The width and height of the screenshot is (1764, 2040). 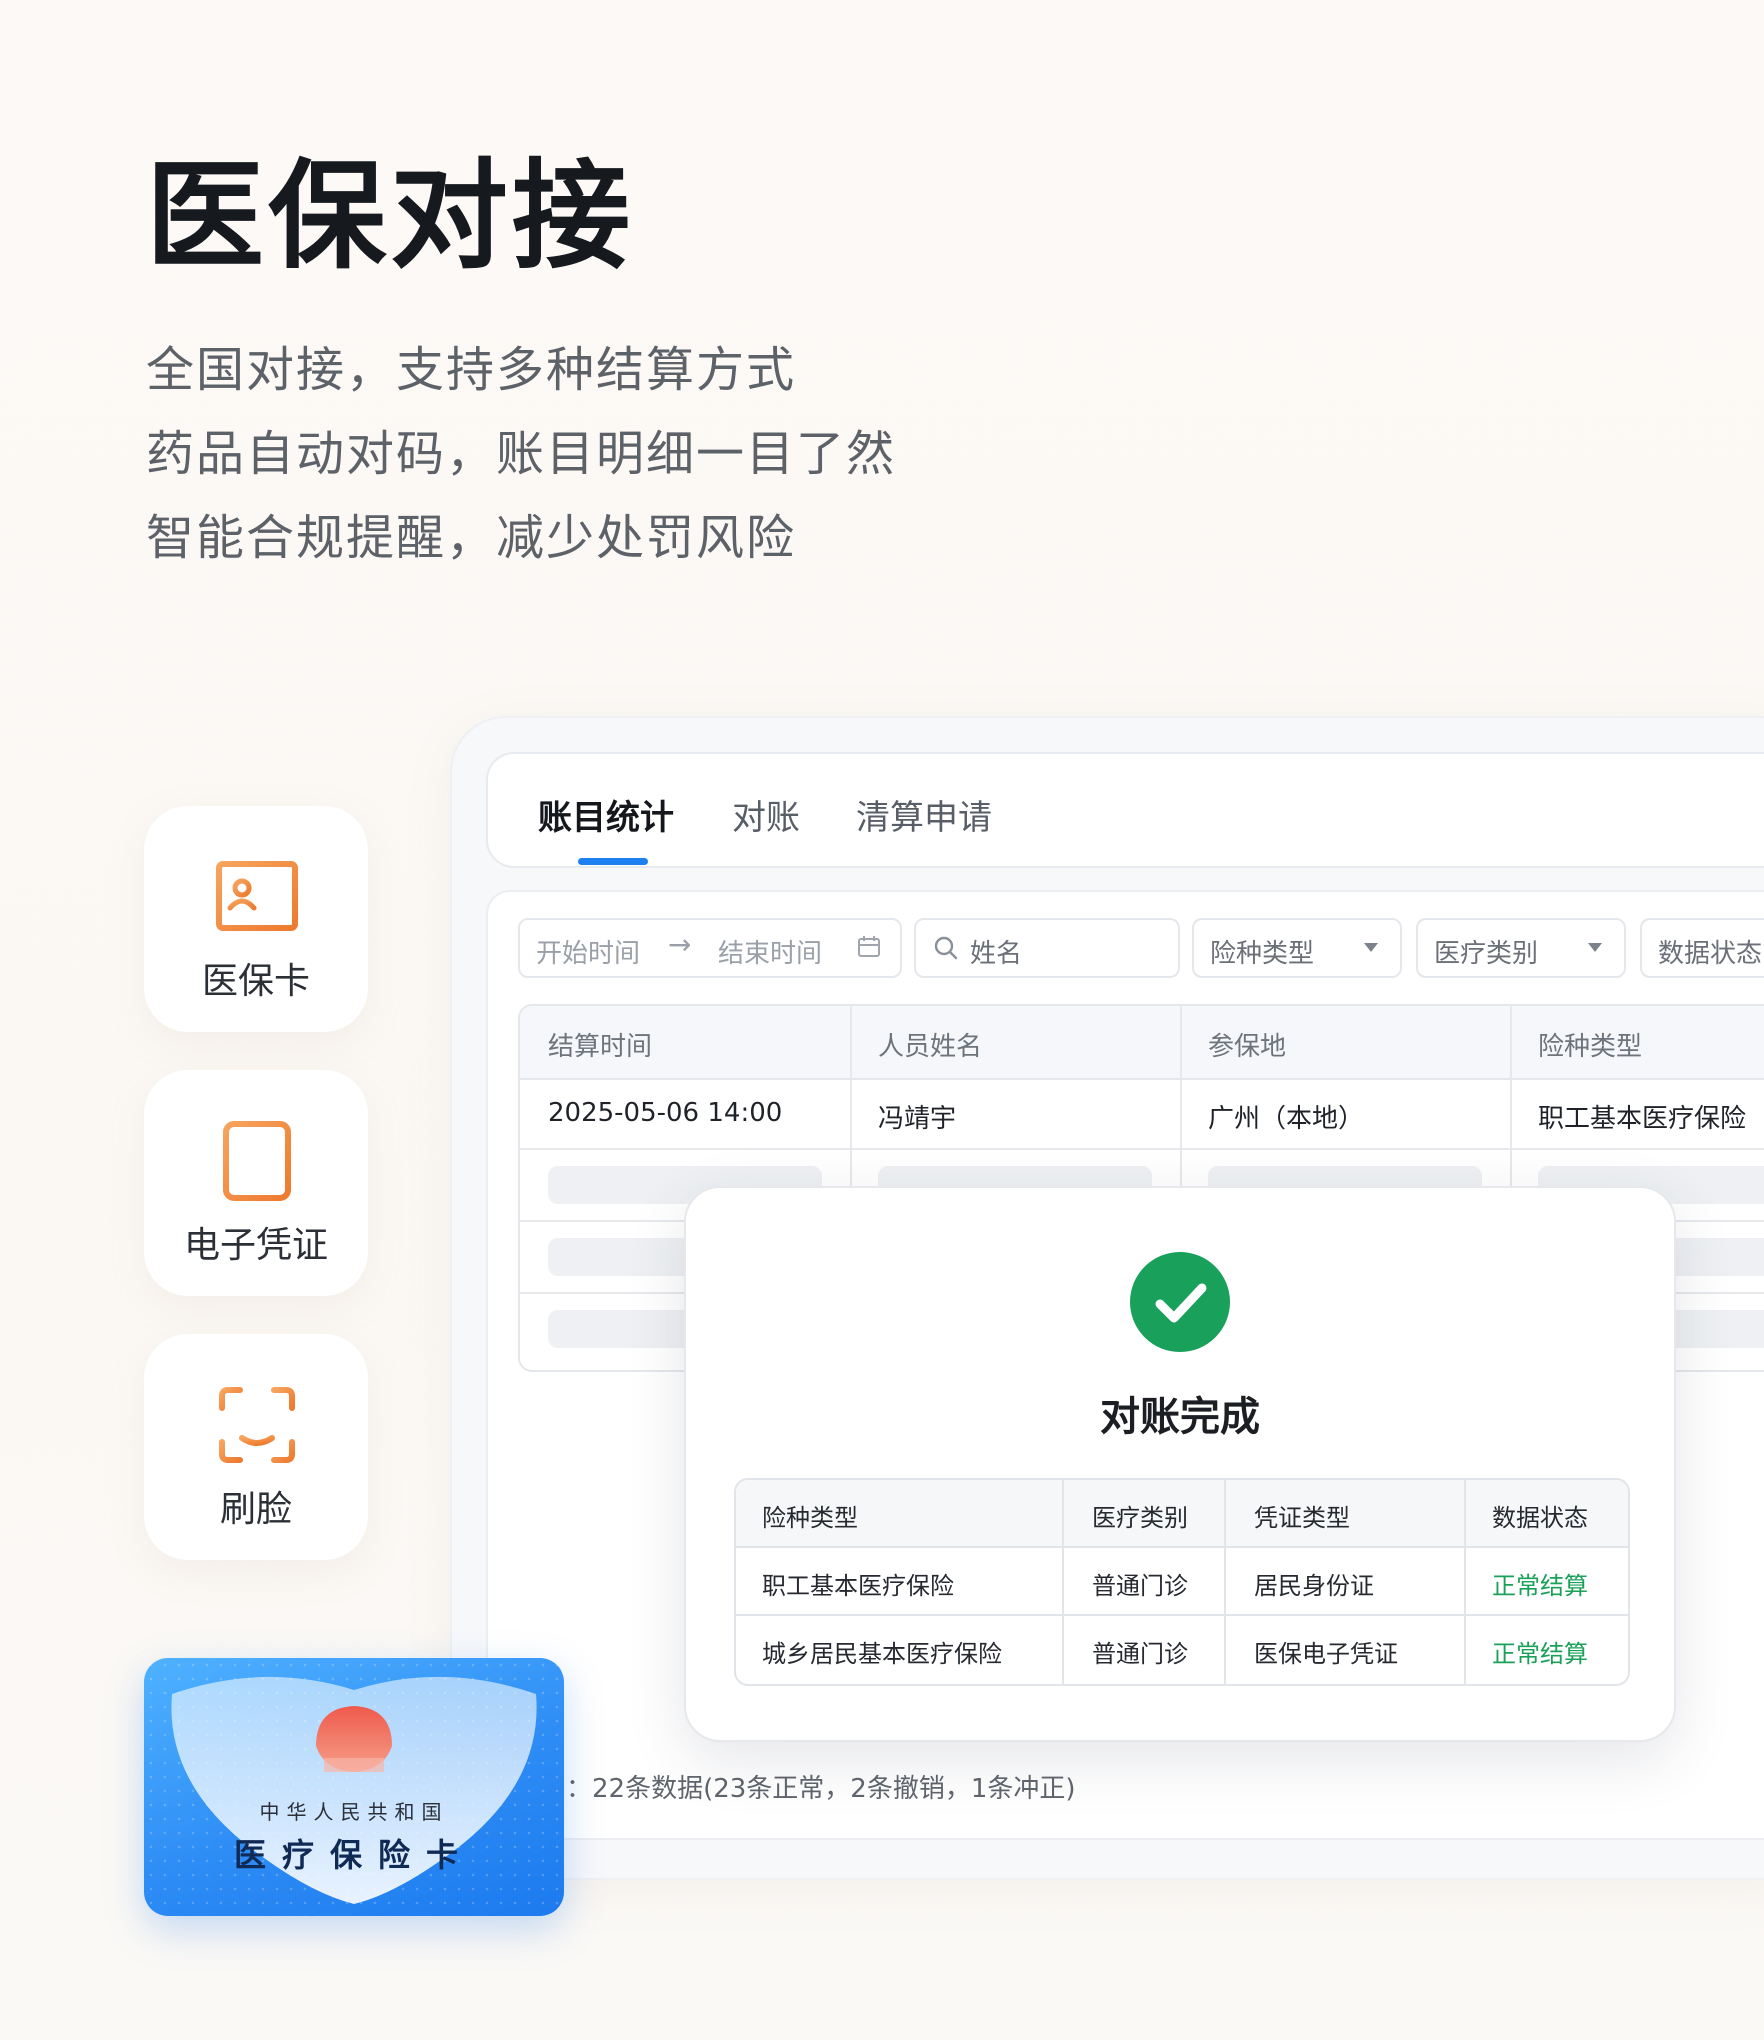 I want to click on document-icon, so click(x=257, y=1161).